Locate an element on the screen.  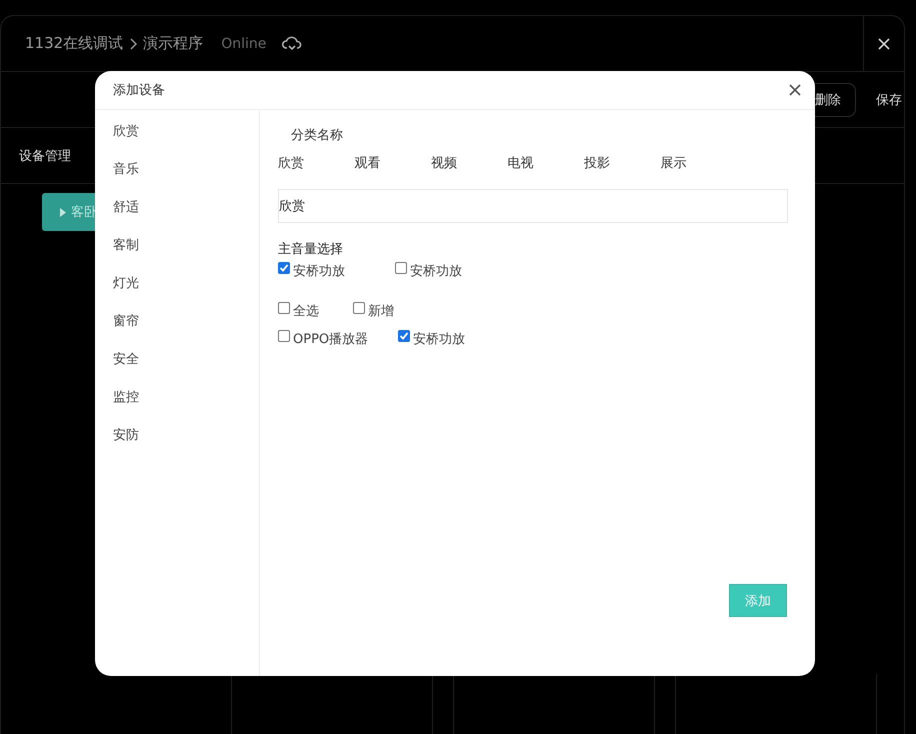
category-option: 展示 is located at coordinates (698, 163).